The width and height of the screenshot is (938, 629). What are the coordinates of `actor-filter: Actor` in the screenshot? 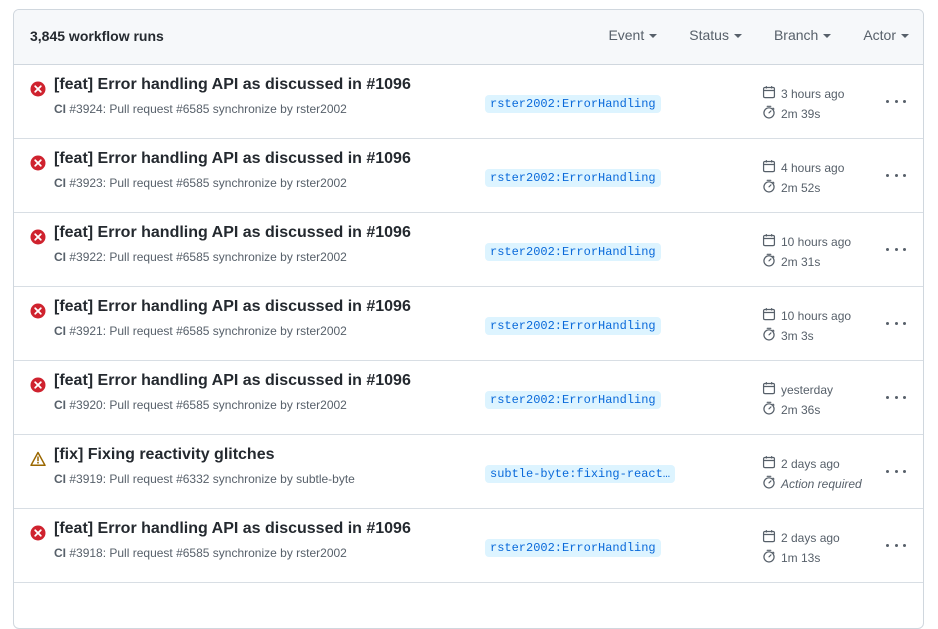 It's located at (886, 35).